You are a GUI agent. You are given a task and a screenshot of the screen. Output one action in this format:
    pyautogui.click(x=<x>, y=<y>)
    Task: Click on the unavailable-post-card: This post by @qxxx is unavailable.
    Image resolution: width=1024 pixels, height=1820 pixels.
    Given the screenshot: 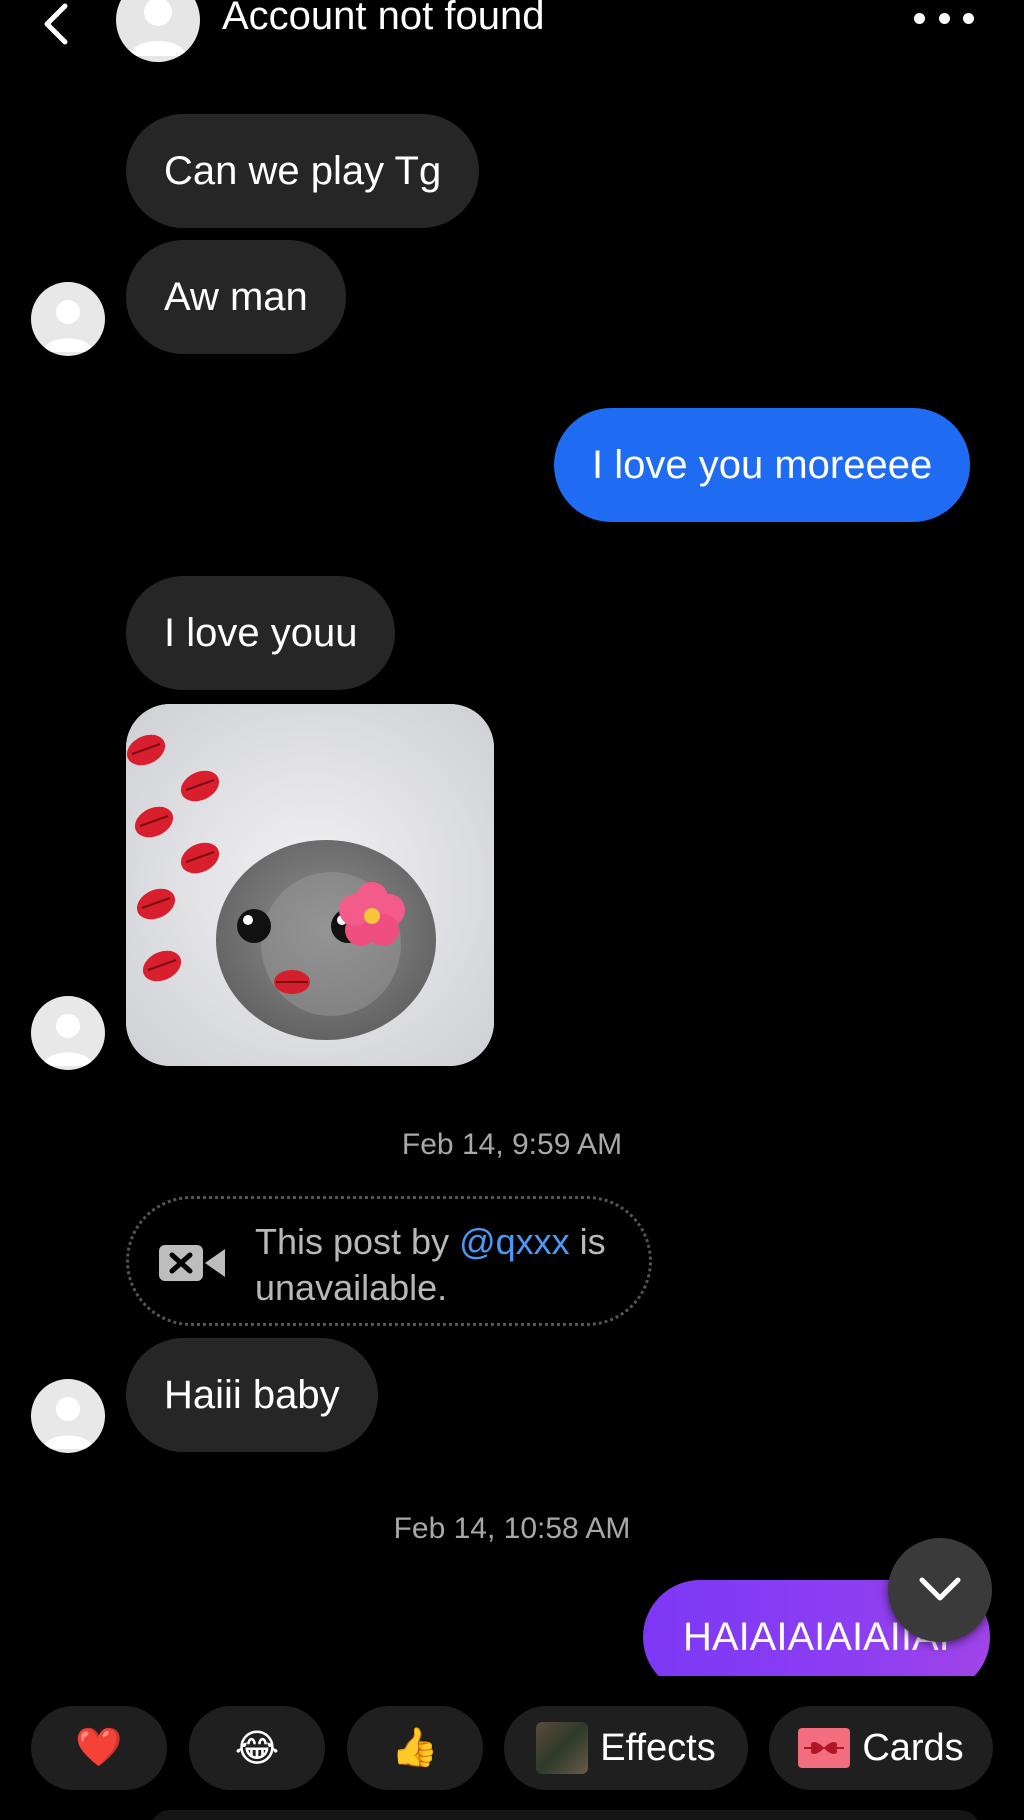 What is the action you would take?
    pyautogui.click(x=389, y=1261)
    